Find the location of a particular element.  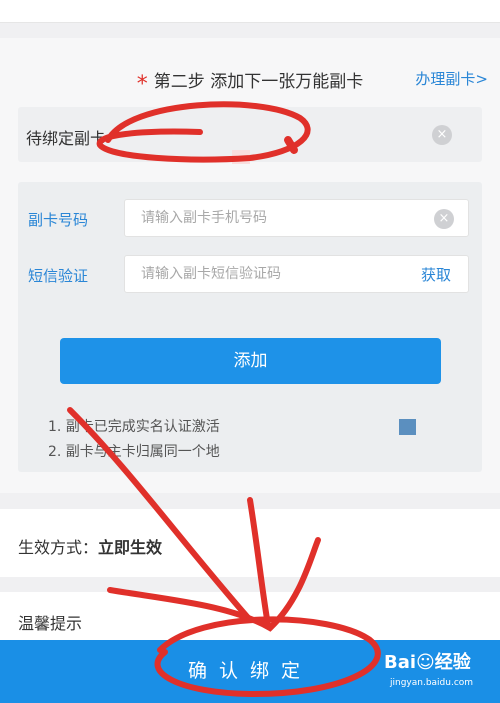

sms-code-input: 请输入副卡短信验证码 is located at coordinates (296, 274).